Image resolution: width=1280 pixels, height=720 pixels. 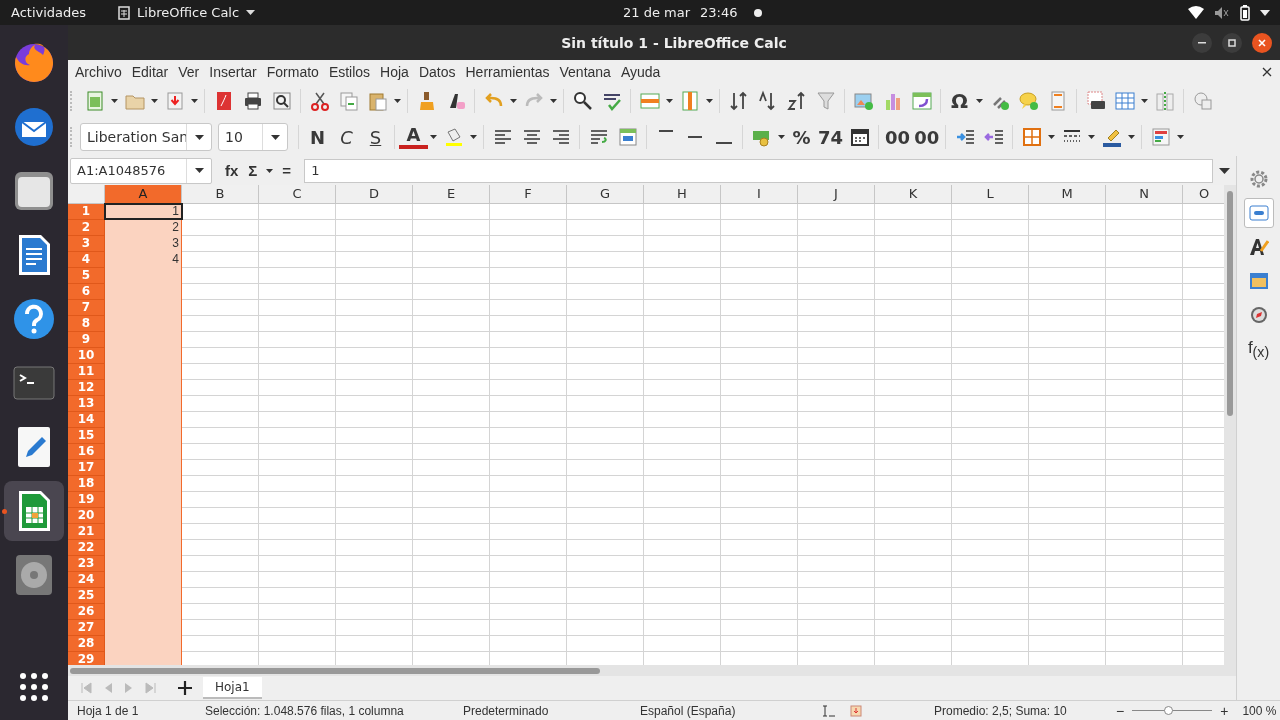 What do you see at coordinates (1001, 710) in the screenshot?
I see `selection-stats: Promedio: 2,5; Suma: 10` at bounding box center [1001, 710].